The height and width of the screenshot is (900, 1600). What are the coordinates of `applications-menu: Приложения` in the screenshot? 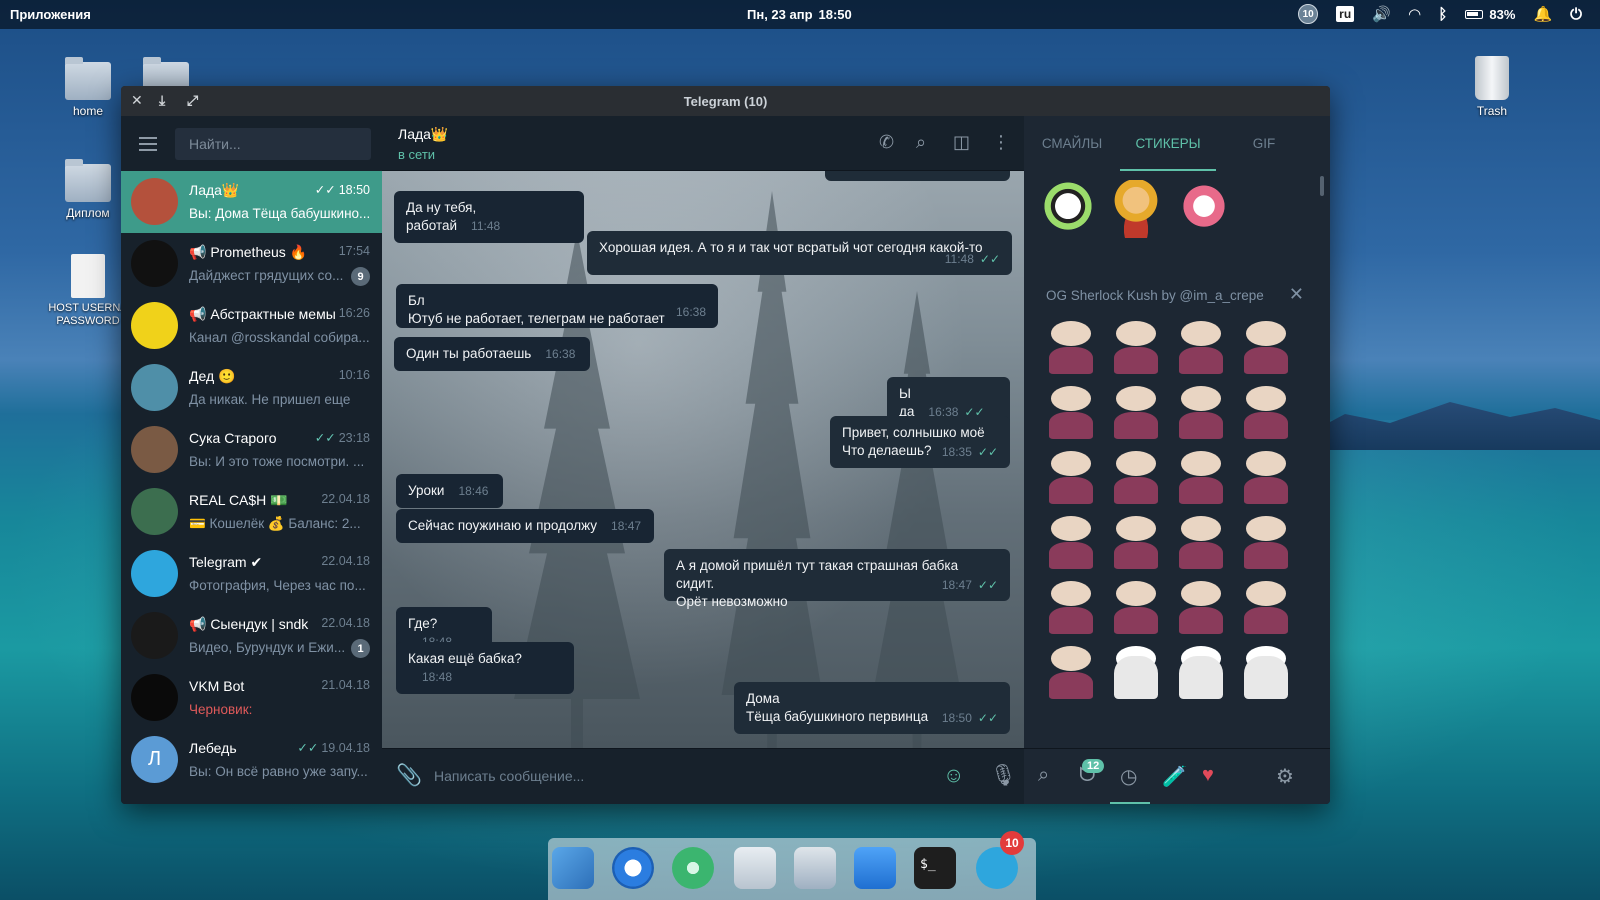 It's located at (50, 14).